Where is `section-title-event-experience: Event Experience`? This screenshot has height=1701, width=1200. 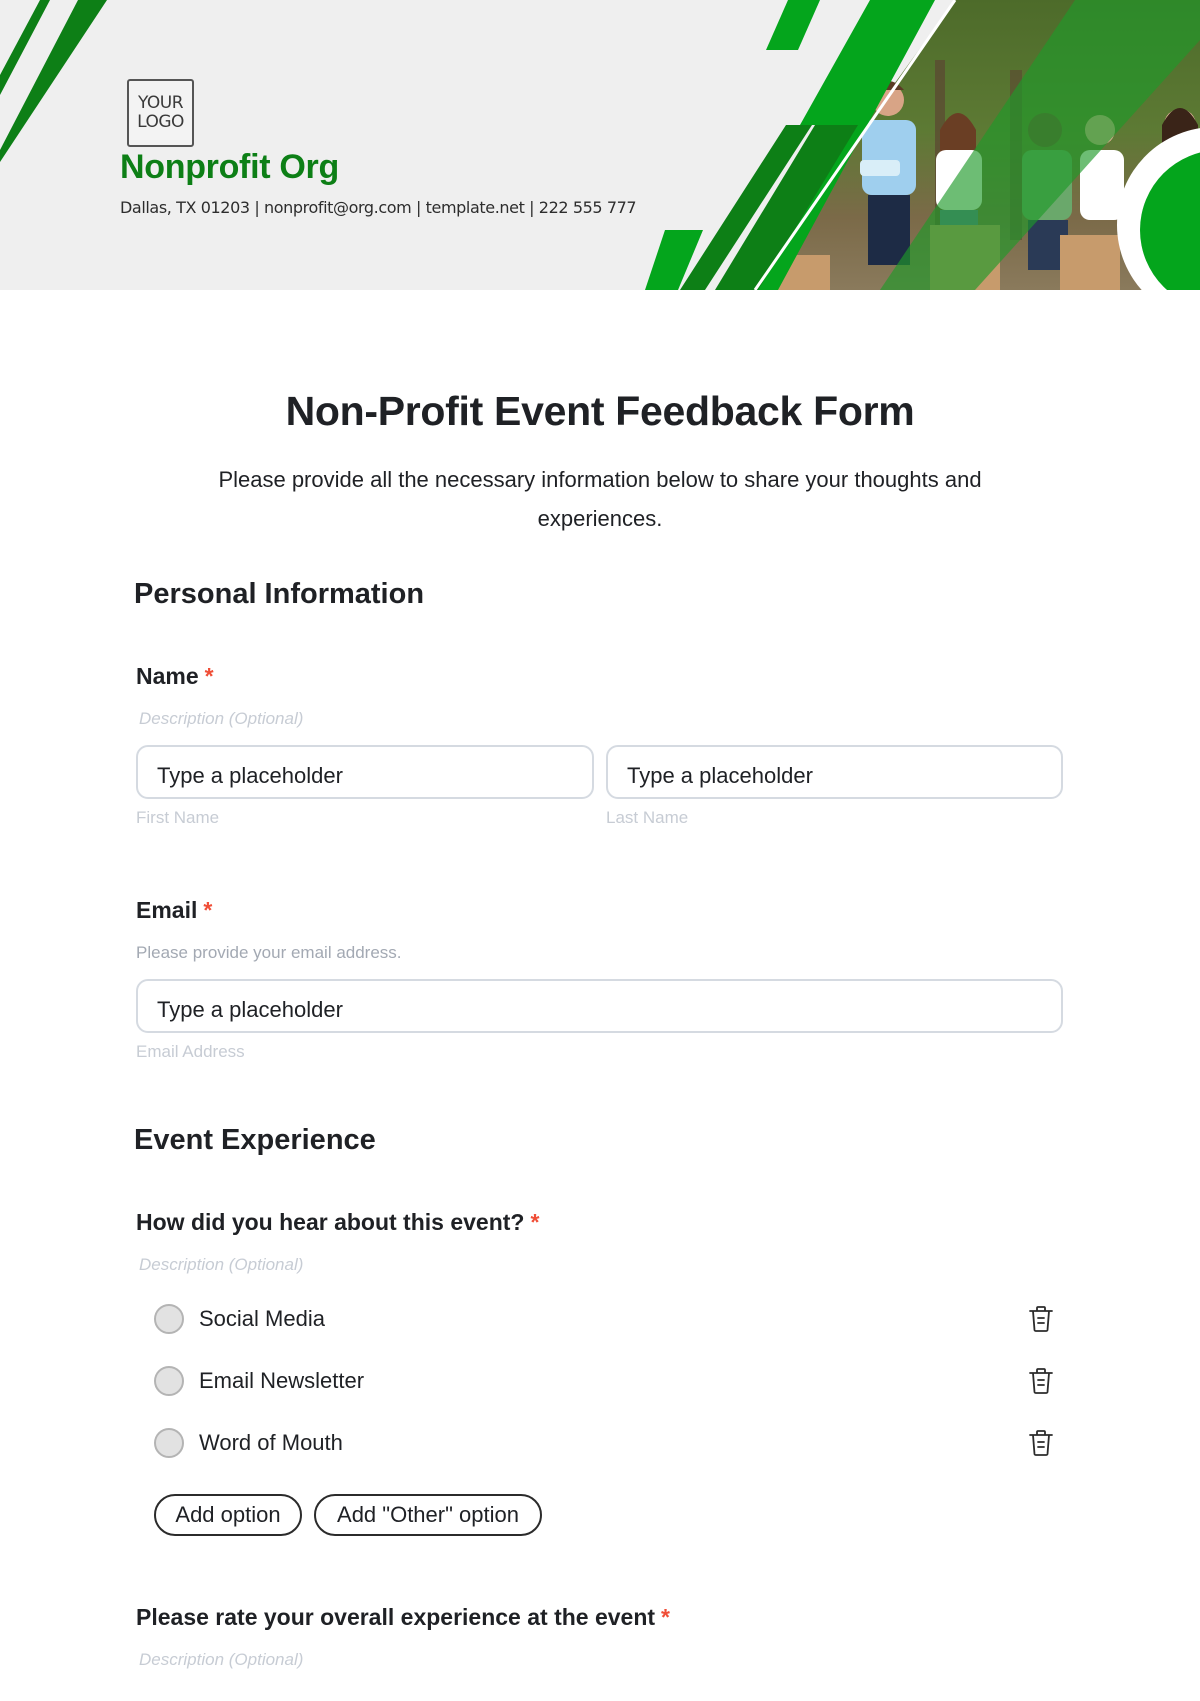 section-title-event-experience: Event Experience is located at coordinates (255, 1140).